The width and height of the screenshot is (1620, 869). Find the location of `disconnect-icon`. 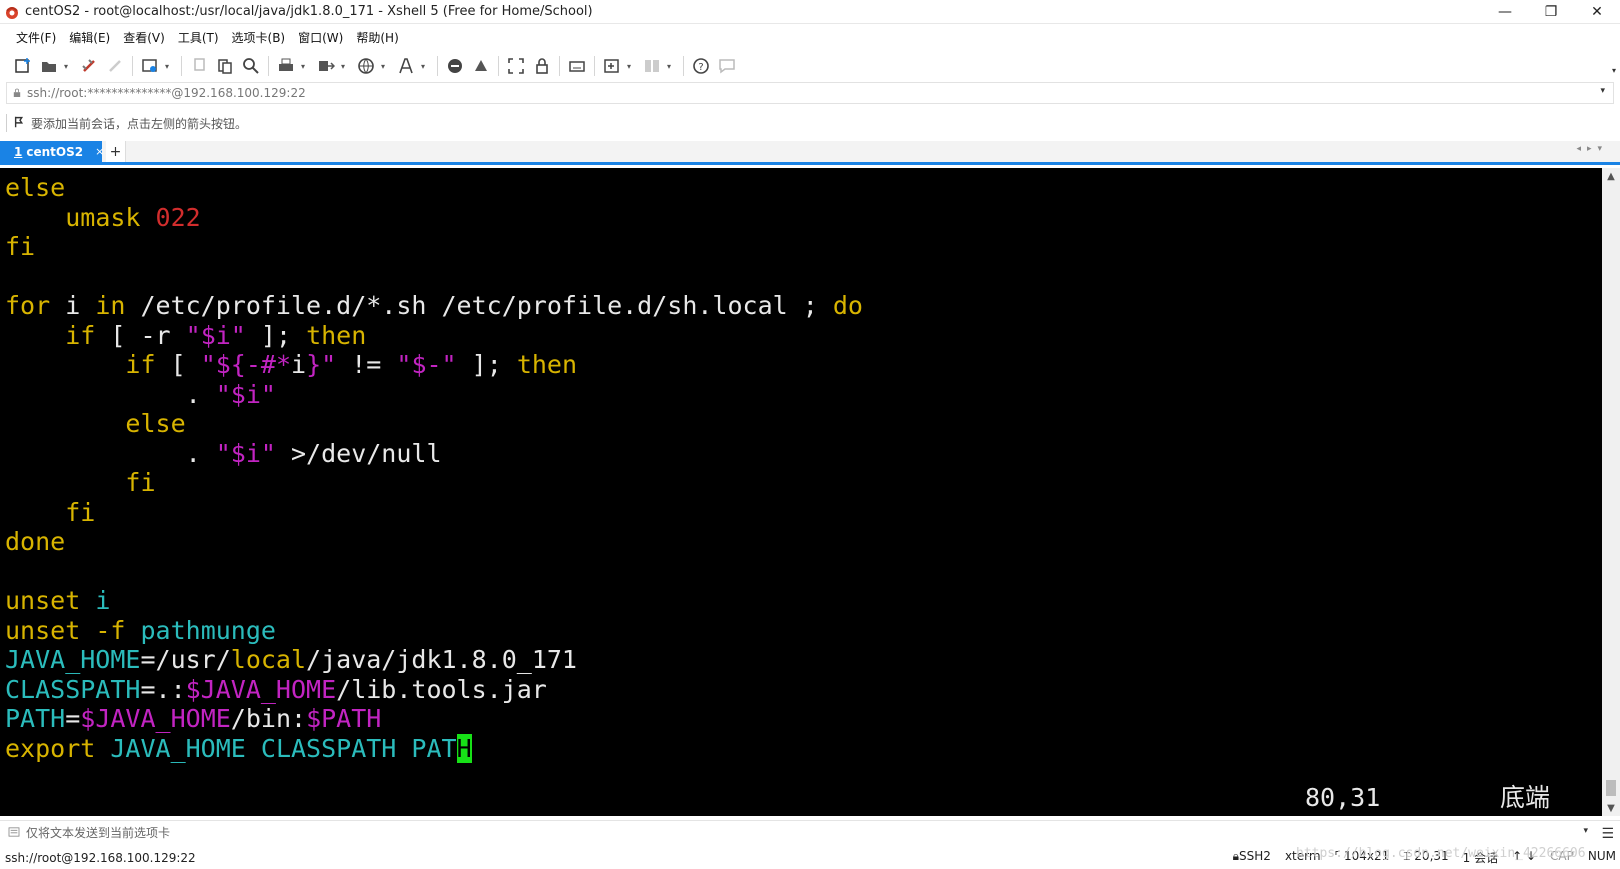

disconnect-icon is located at coordinates (115, 66).